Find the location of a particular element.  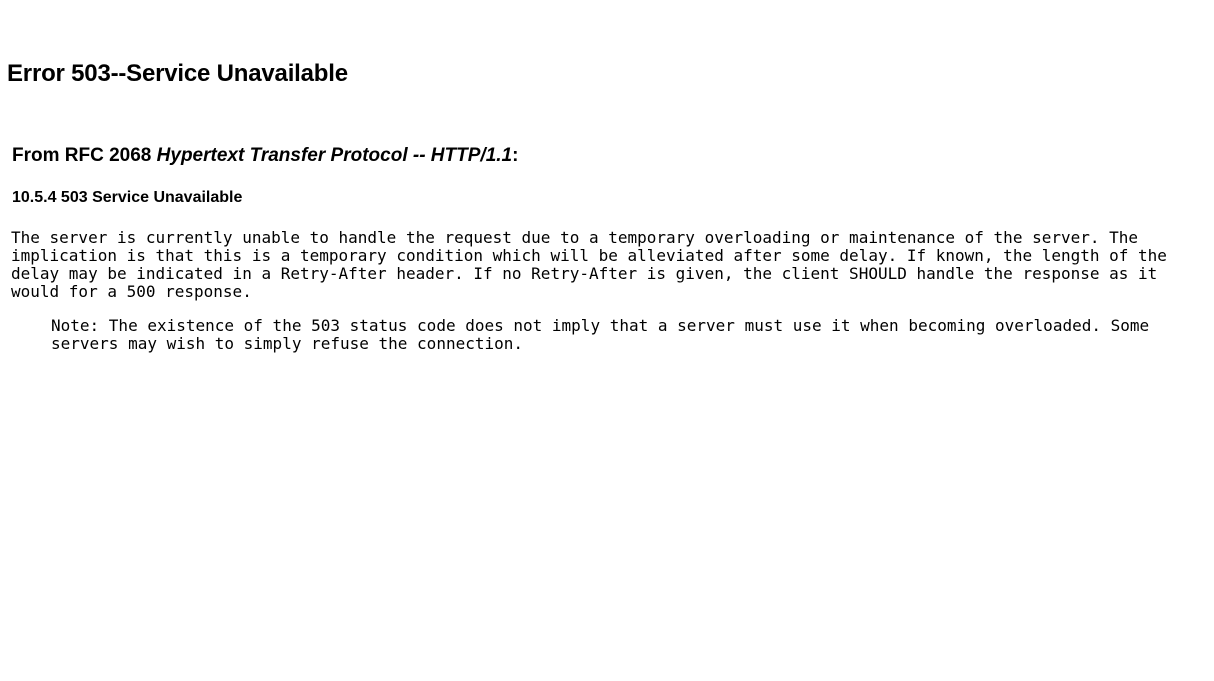

section-heading: 10.5.4 503 Service Unavailable is located at coordinates (127, 197).